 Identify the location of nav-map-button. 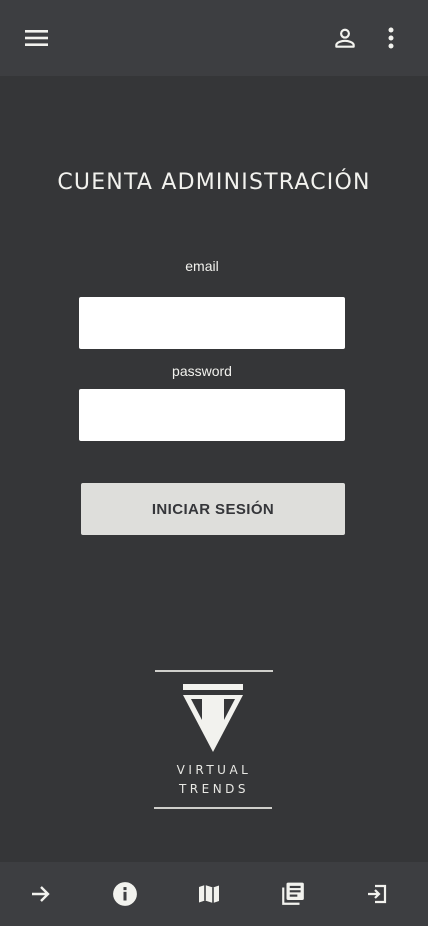
(209, 894).